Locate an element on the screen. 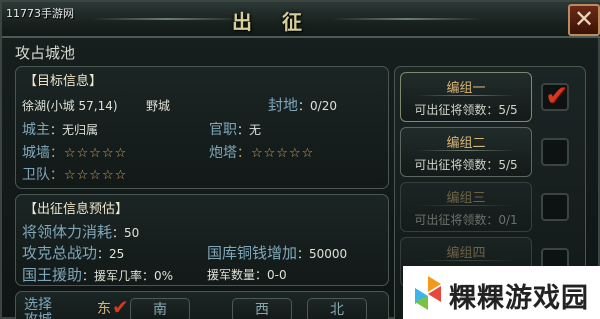  group-2-divider is located at coordinates (466, 150).